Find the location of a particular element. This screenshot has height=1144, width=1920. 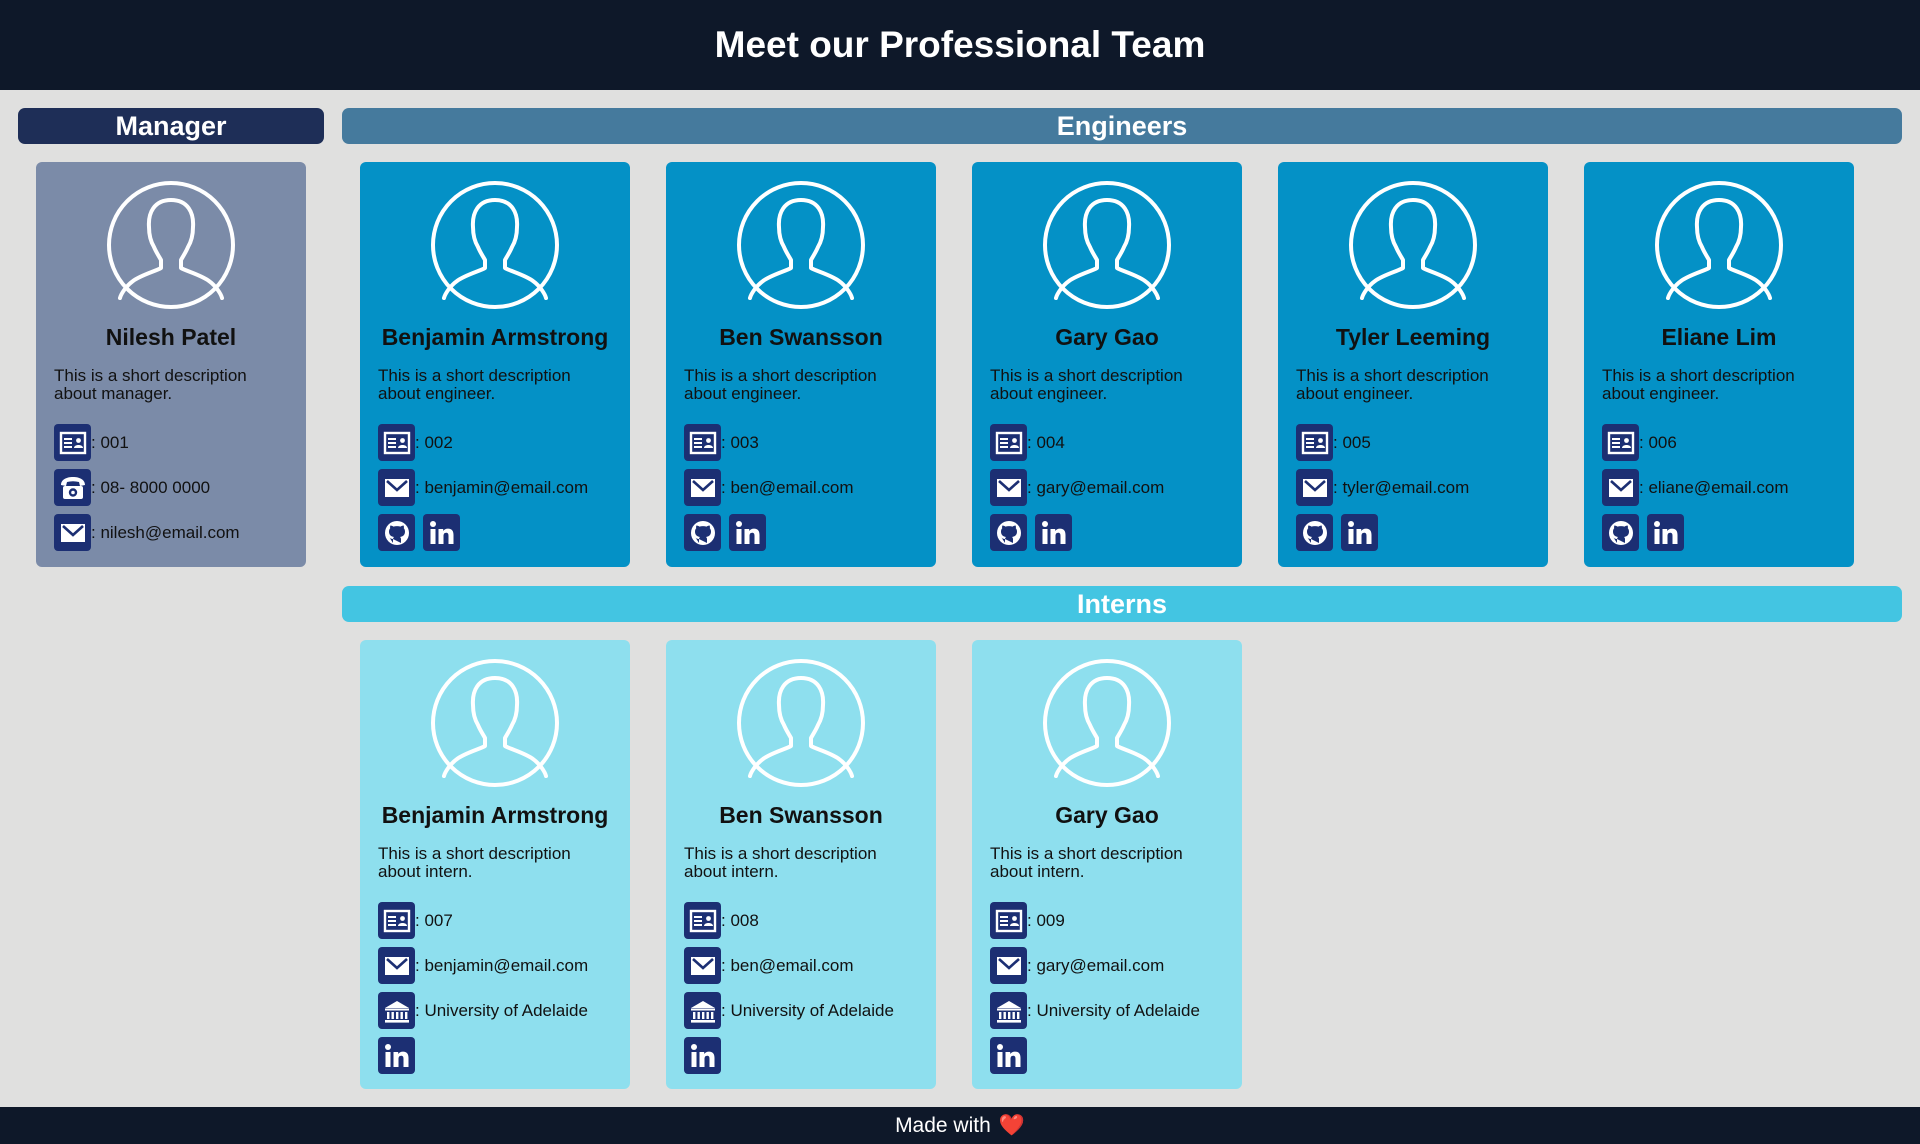

info-row-email: : tyler@email.com is located at coordinates (1422, 487).